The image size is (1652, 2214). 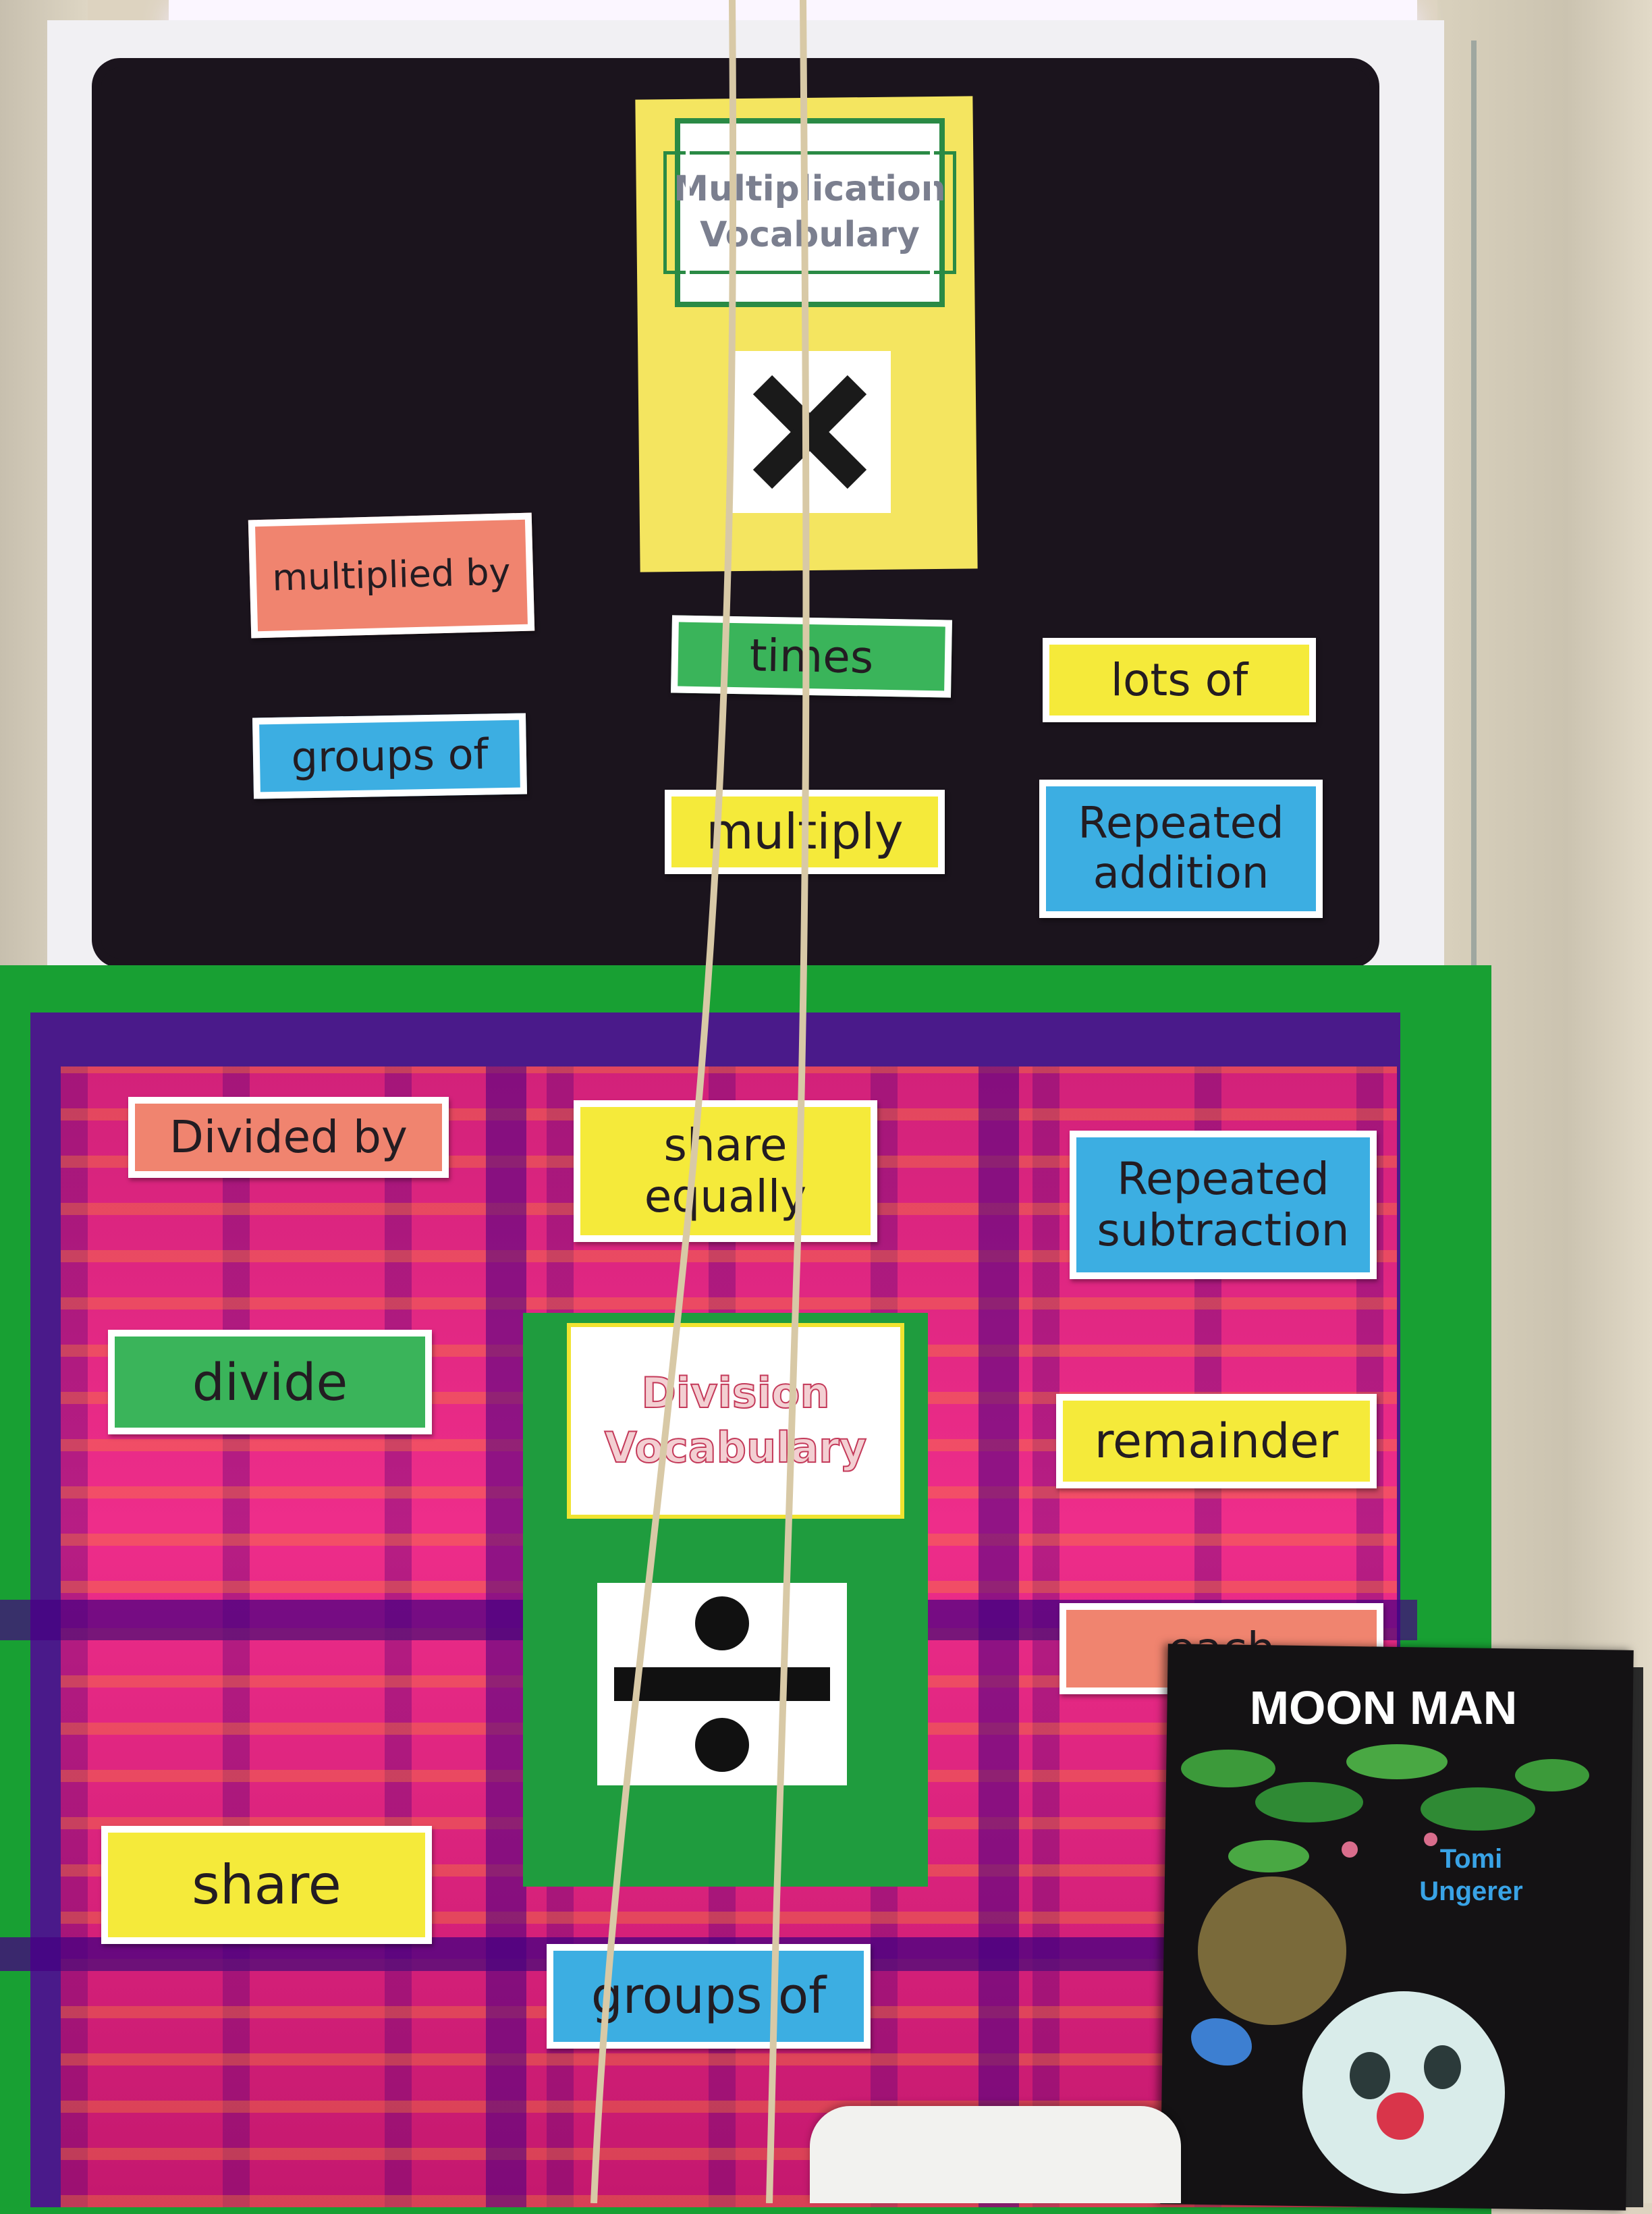 I want to click on book-author-last: Ungerer, so click(x=1471, y=1891).